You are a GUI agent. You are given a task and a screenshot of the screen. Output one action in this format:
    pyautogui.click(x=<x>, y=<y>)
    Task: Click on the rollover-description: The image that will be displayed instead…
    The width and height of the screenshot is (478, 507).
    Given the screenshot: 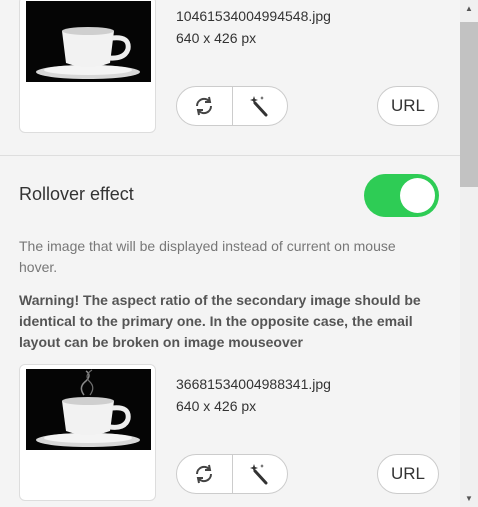 What is the action you would take?
    pyautogui.click(x=207, y=256)
    